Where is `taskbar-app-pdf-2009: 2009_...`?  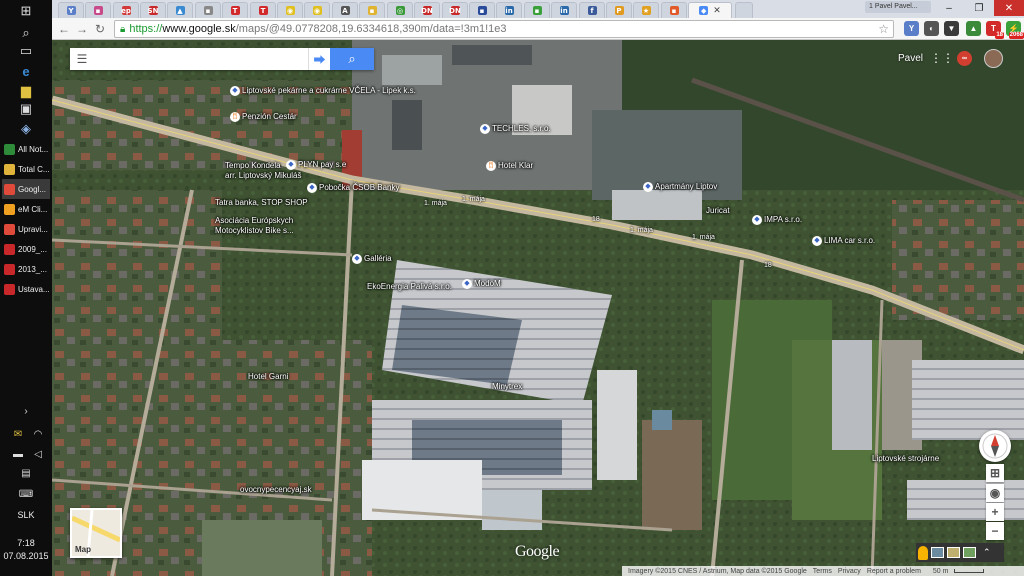 taskbar-app-pdf-2009: 2009_... is located at coordinates (26, 249).